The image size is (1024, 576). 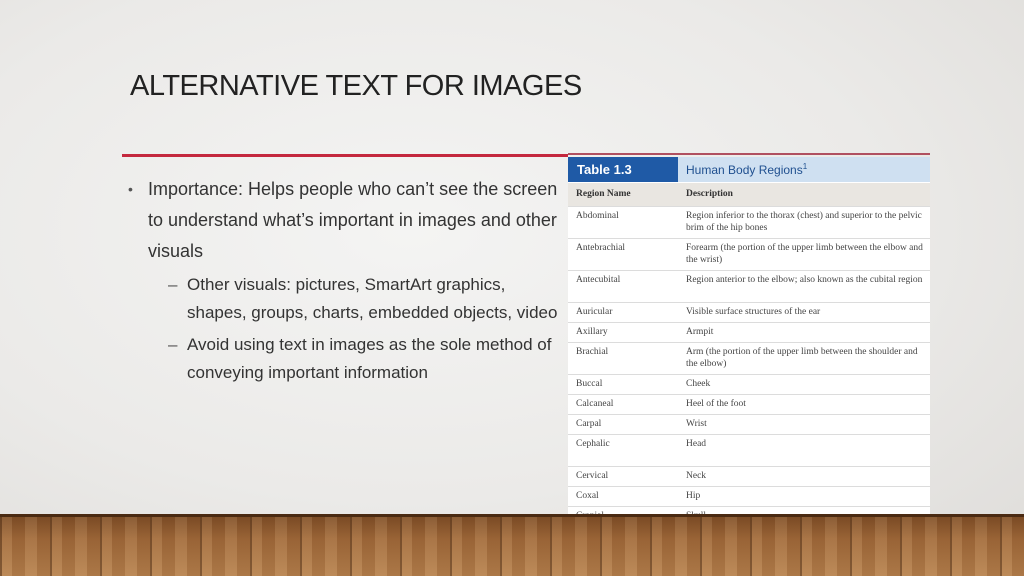 I want to click on table-top-rule, so click(x=749, y=154).